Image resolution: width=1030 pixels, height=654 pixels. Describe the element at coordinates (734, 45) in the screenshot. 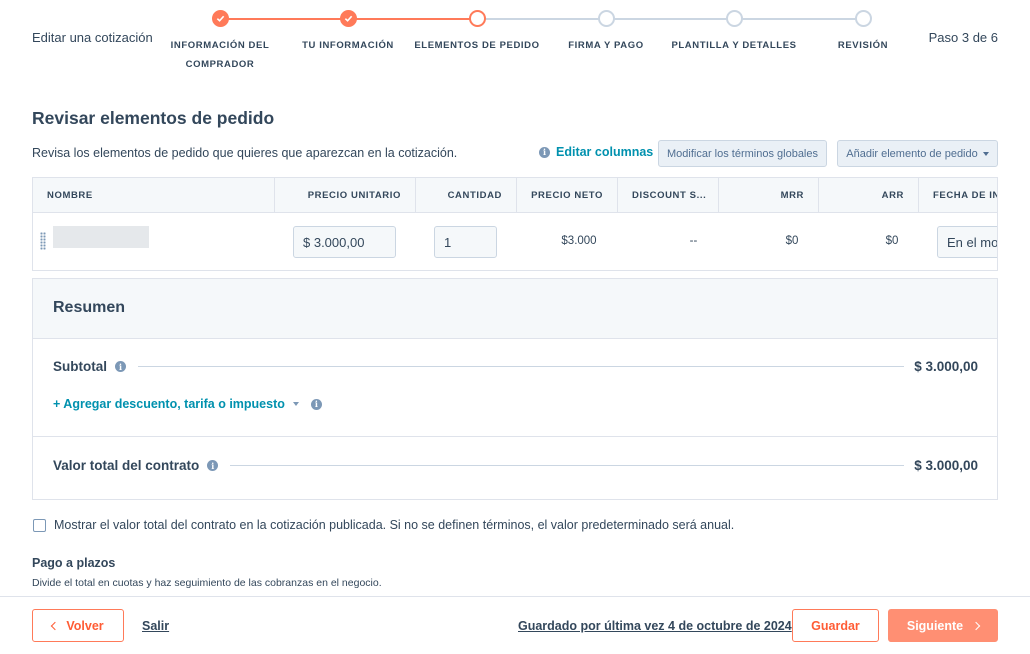

I see `step-label: Plantilla y detalles` at that location.